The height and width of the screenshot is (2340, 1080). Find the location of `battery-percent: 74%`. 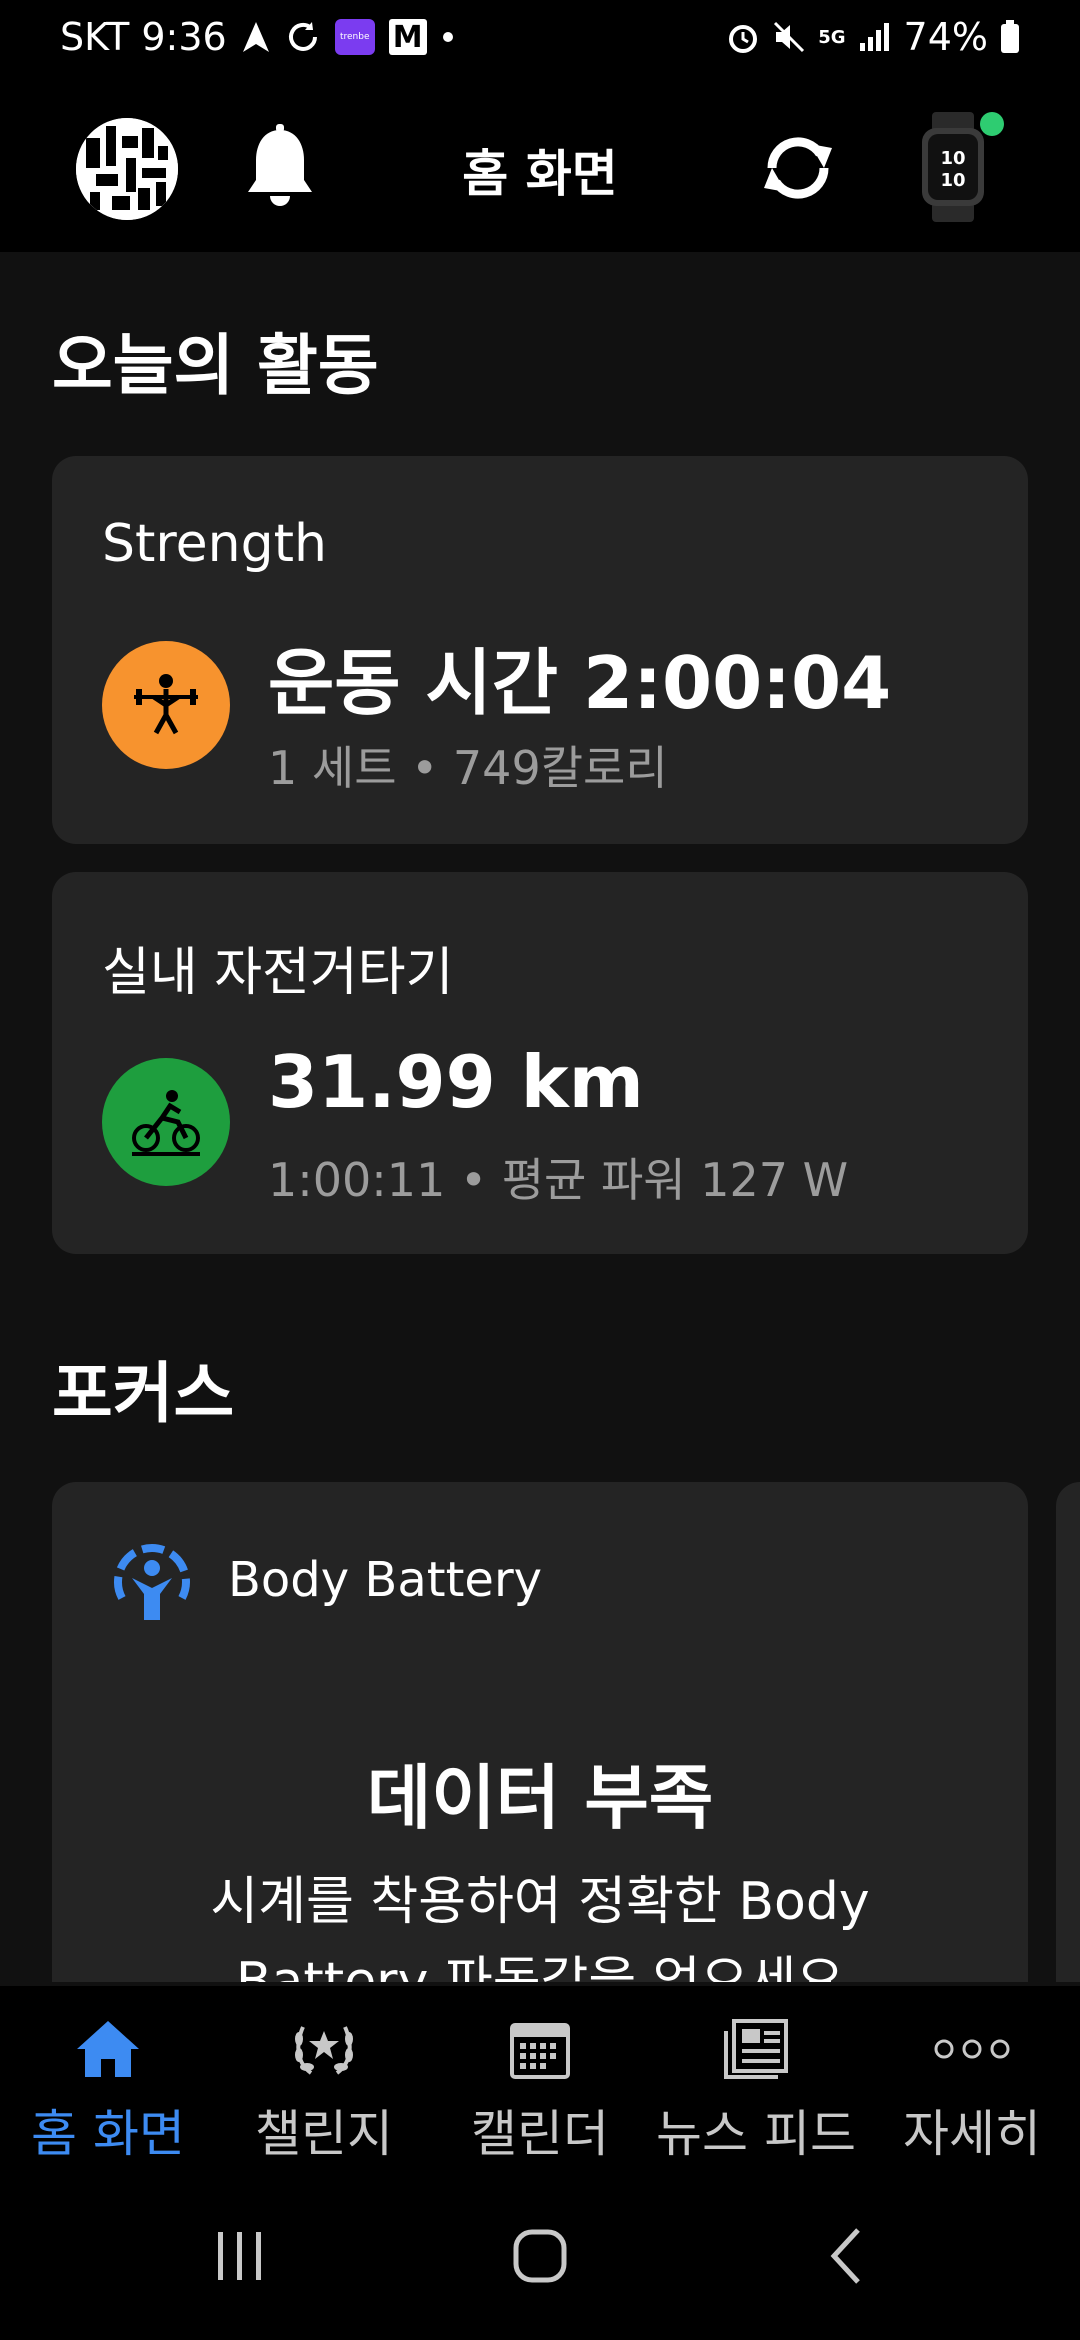

battery-percent: 74% is located at coordinates (945, 37).